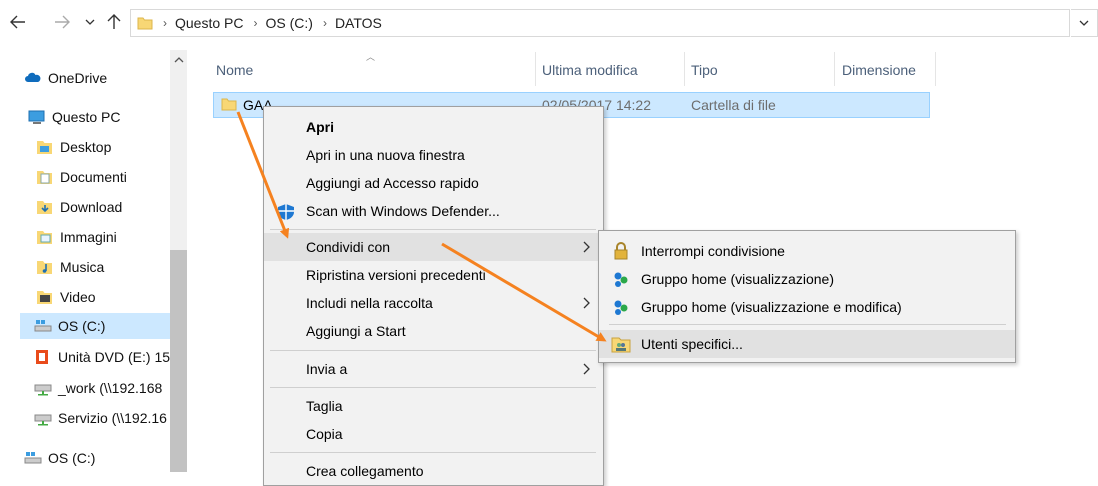 The image size is (1098, 486). I want to click on menu-item-taglia: Taglia, so click(433, 406).